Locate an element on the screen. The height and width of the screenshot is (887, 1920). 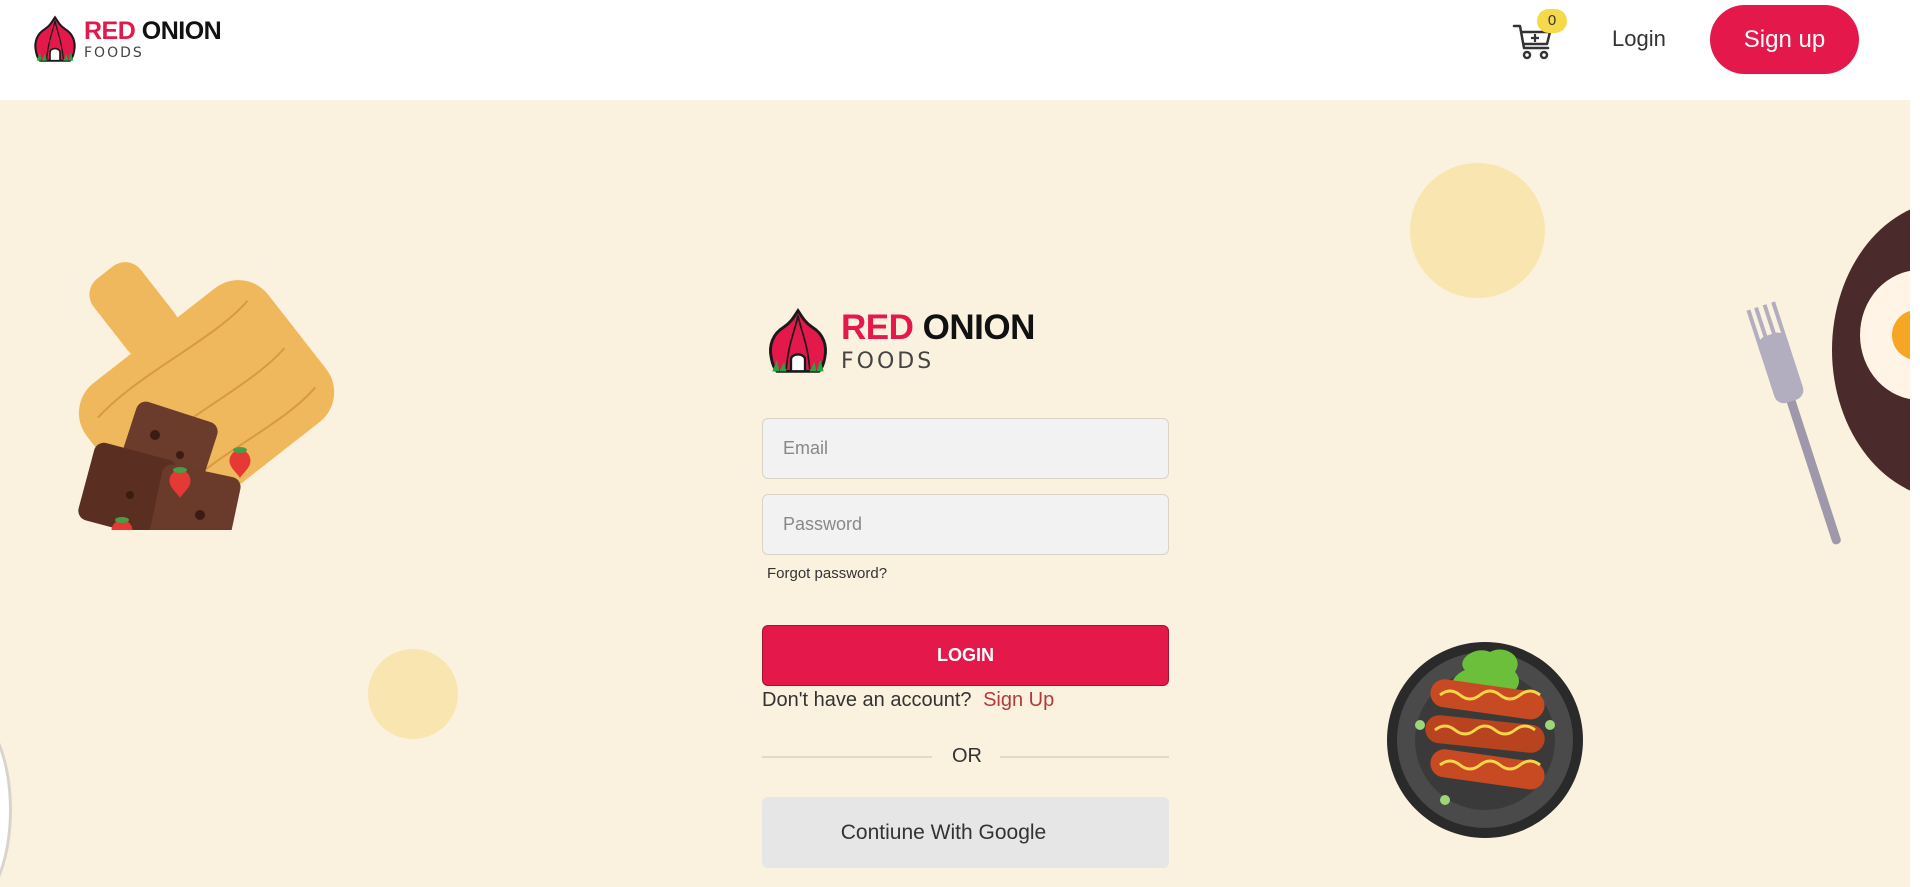
no-account-row: Don't have an account? Sign Up is located at coordinates (908, 700).